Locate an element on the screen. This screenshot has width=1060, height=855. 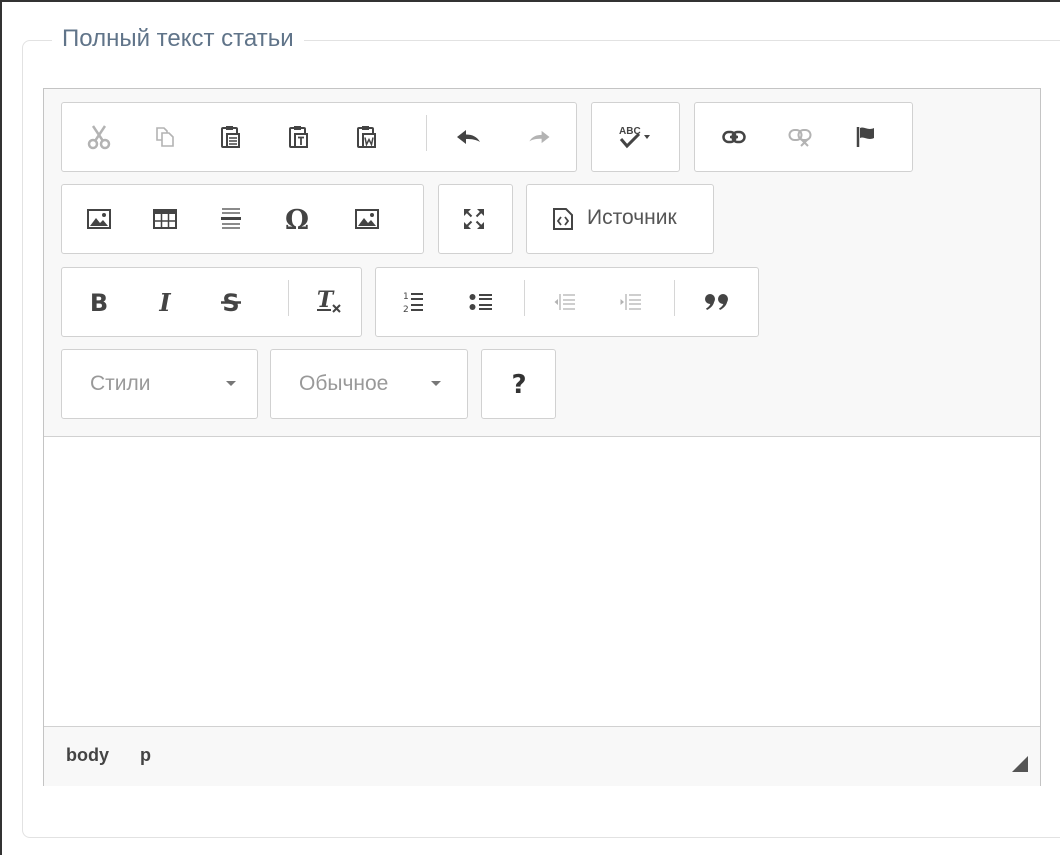
unlink-button is located at coordinates (800, 137).